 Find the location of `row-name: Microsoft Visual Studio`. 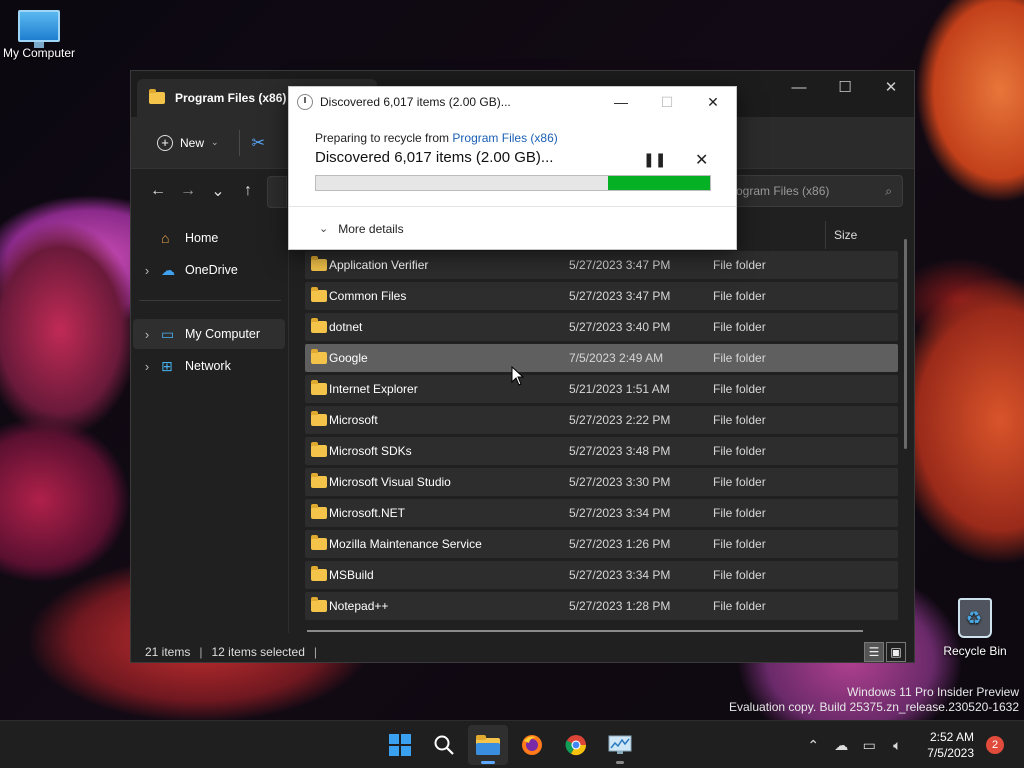

row-name: Microsoft Visual Studio is located at coordinates (390, 482).